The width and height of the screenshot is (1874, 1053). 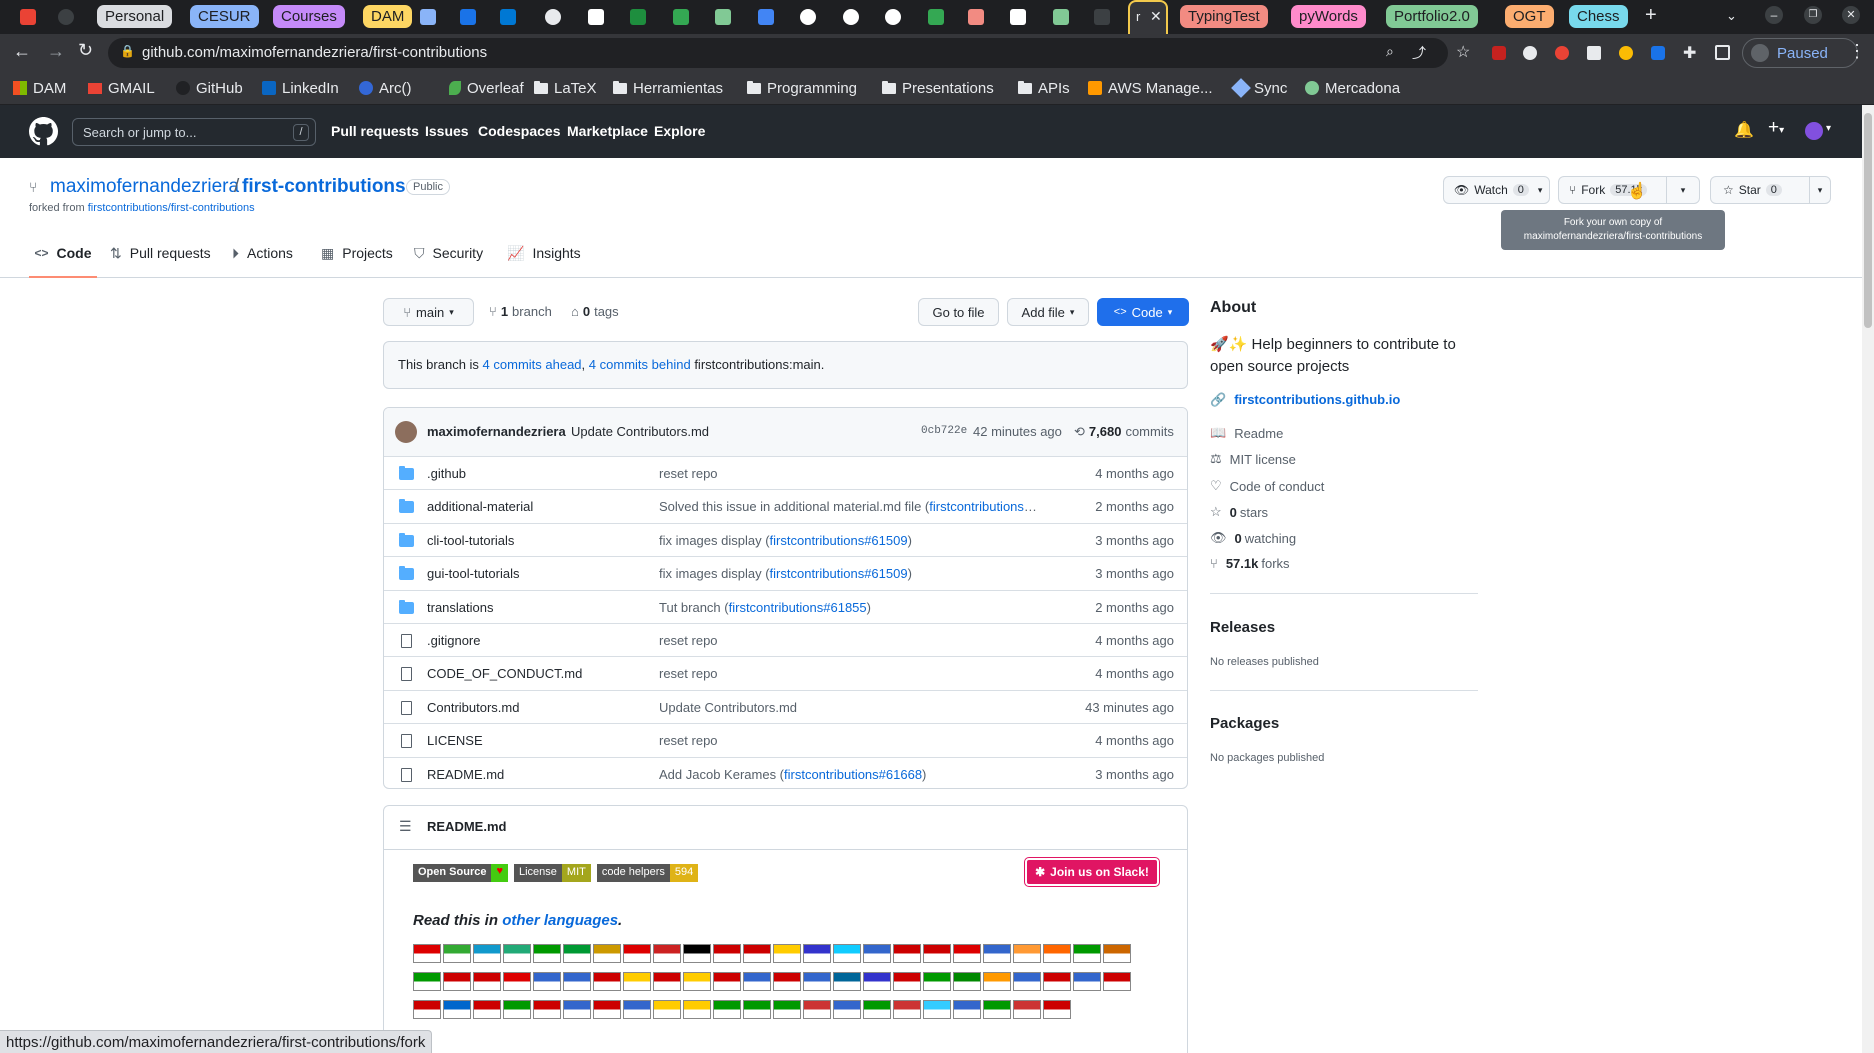 What do you see at coordinates (1253, 459) in the screenshot?
I see `license-link: ⚖ MIT license` at bounding box center [1253, 459].